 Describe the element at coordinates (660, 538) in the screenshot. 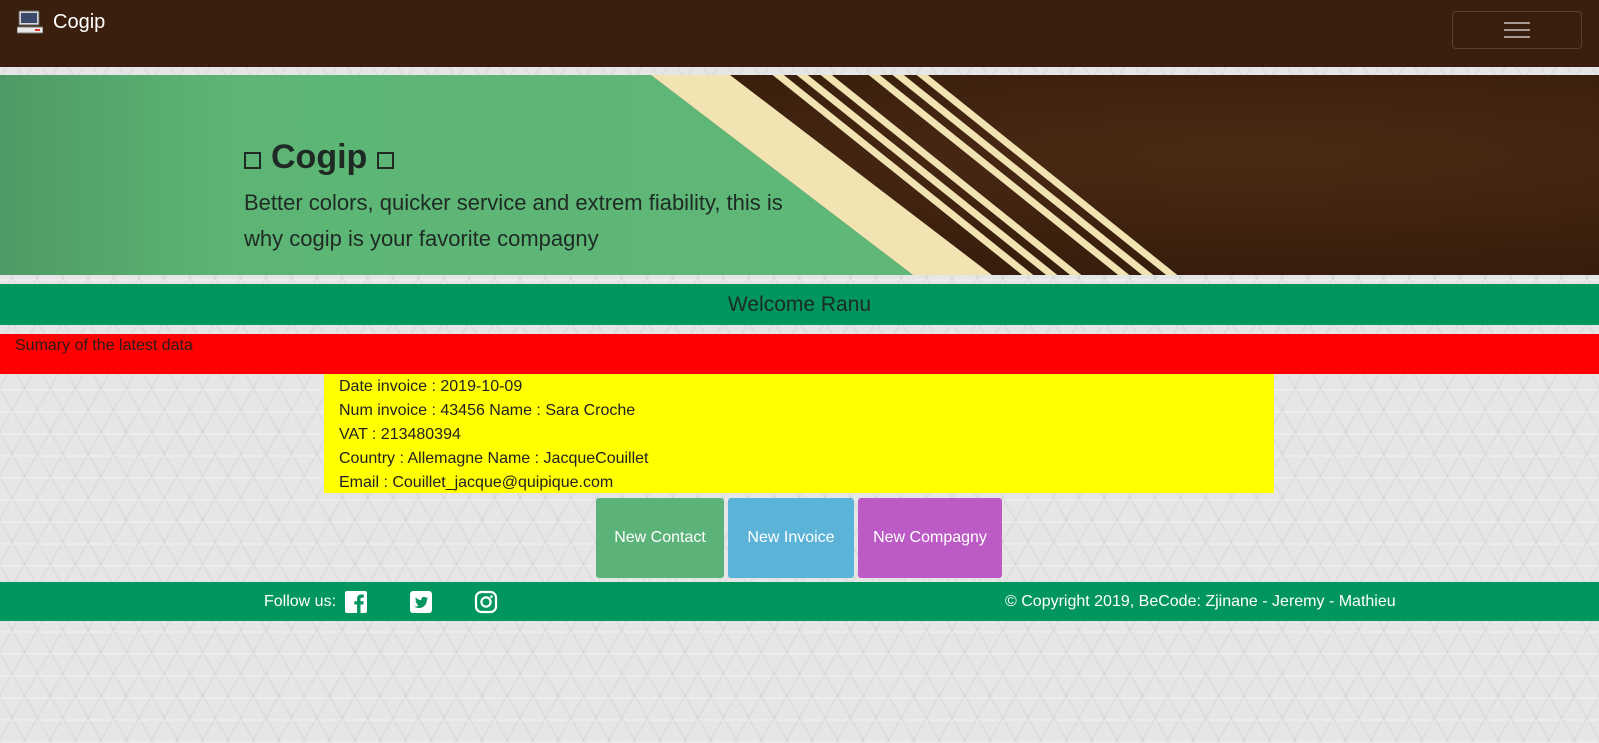

I see `new-contact-button: New Contact` at that location.